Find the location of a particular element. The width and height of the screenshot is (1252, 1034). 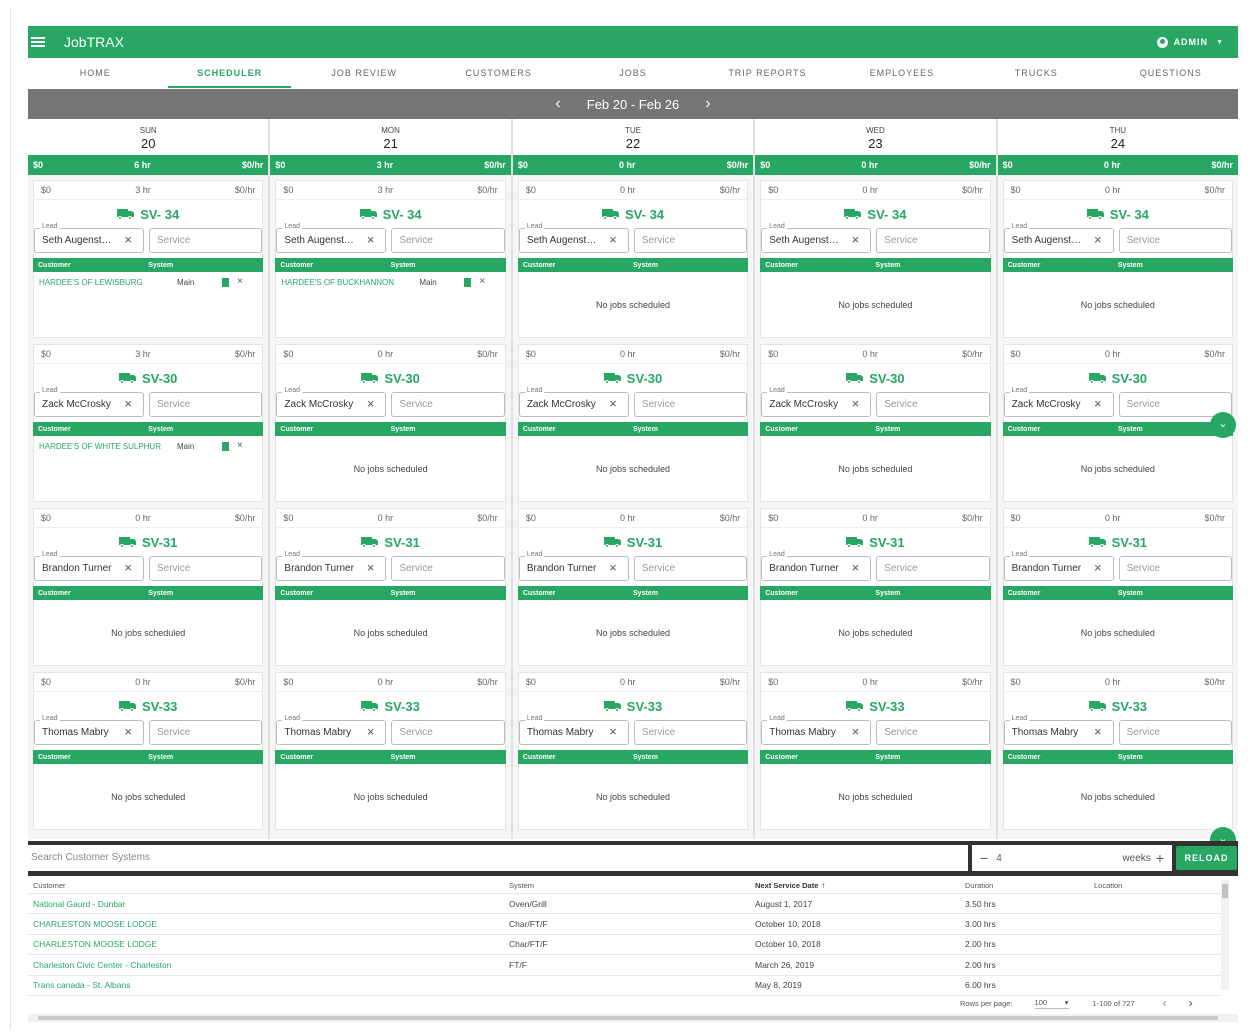

minus-icon: − is located at coordinates (984, 858).